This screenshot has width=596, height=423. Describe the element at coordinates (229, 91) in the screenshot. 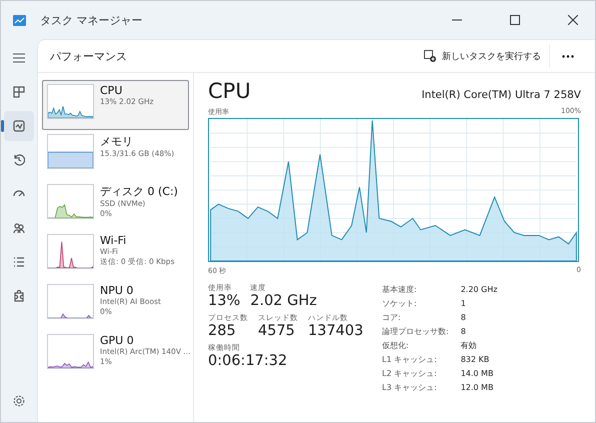

I see `detail-title: CPU` at that location.